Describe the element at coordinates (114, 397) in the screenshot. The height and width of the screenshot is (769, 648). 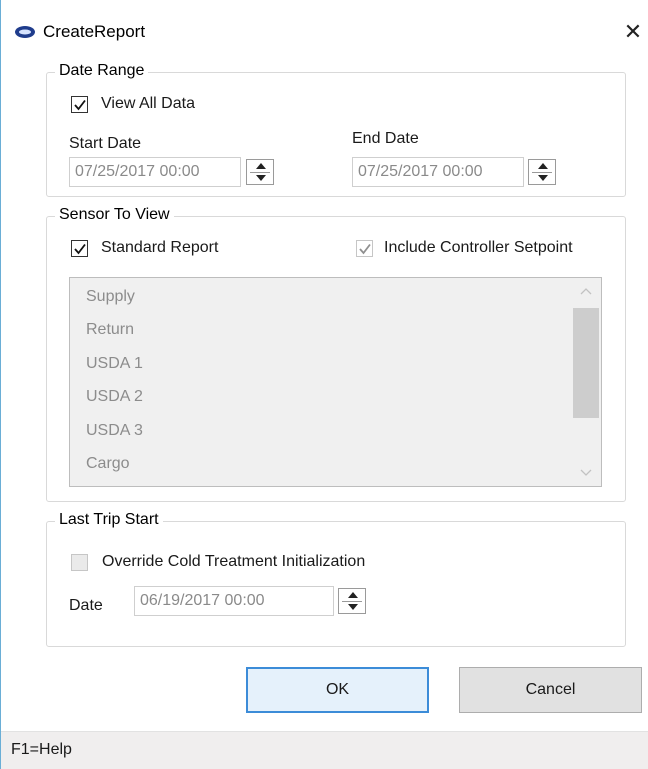
I see `list-item: USDA 2` at that location.